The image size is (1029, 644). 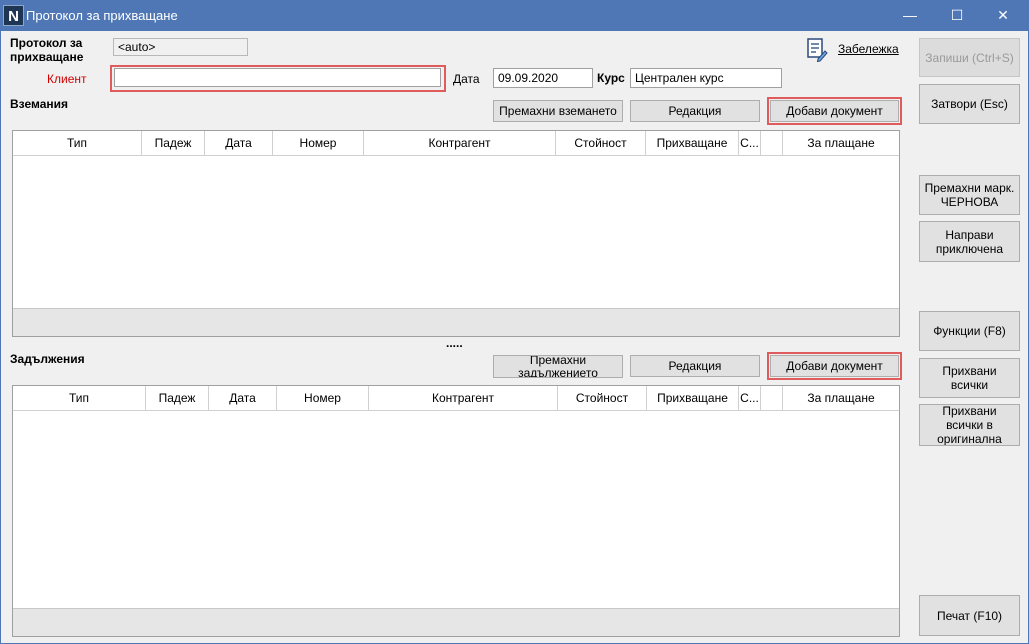 What do you see at coordinates (969, 615) in the screenshot?
I see `print-button: Печат (F10)` at bounding box center [969, 615].